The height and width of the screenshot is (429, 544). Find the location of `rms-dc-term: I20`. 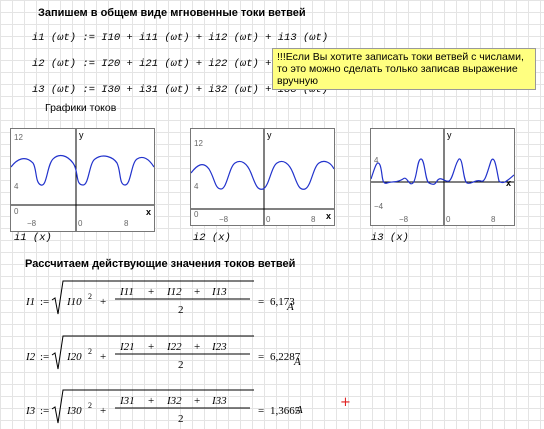

rms-dc-term: I20 is located at coordinates (74, 357).